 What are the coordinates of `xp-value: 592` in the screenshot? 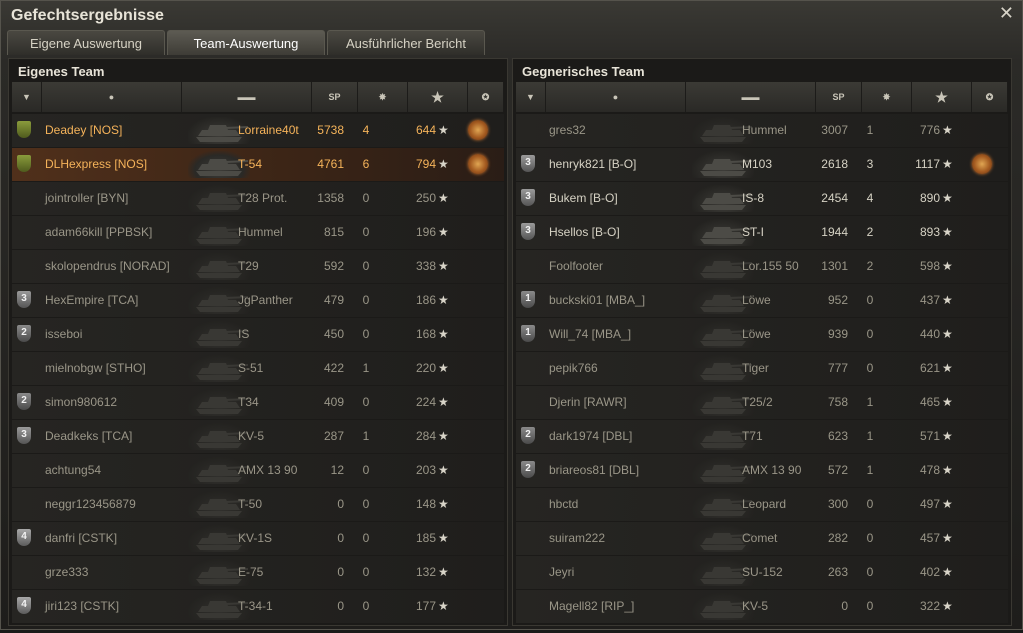 It's located at (333, 266).